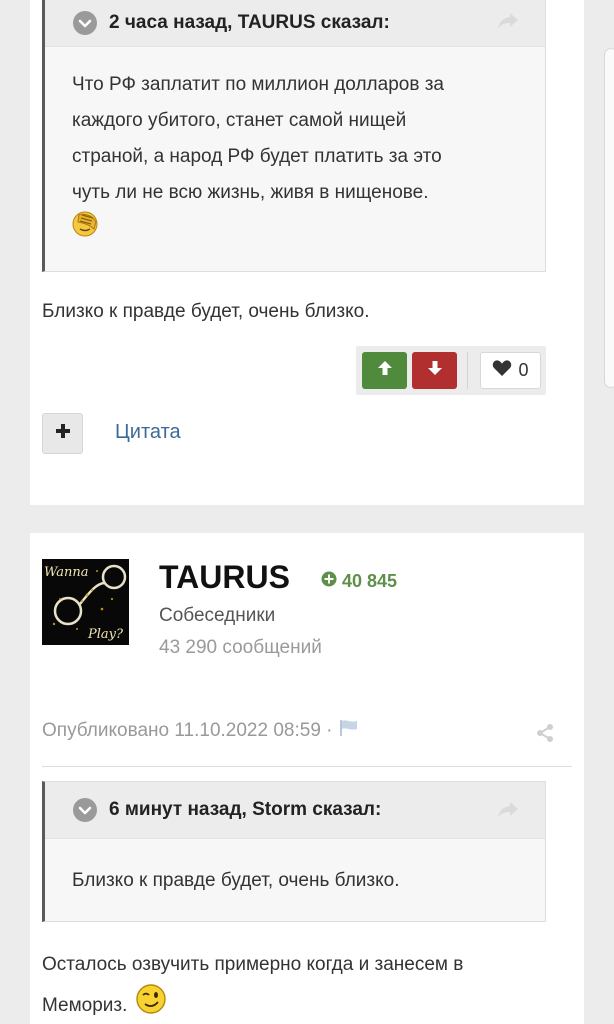 This screenshot has width=614, height=1024. What do you see at coordinates (257, 156) in the screenshot?
I see `quote-line: страной, а народ РФ будет платить за это` at bounding box center [257, 156].